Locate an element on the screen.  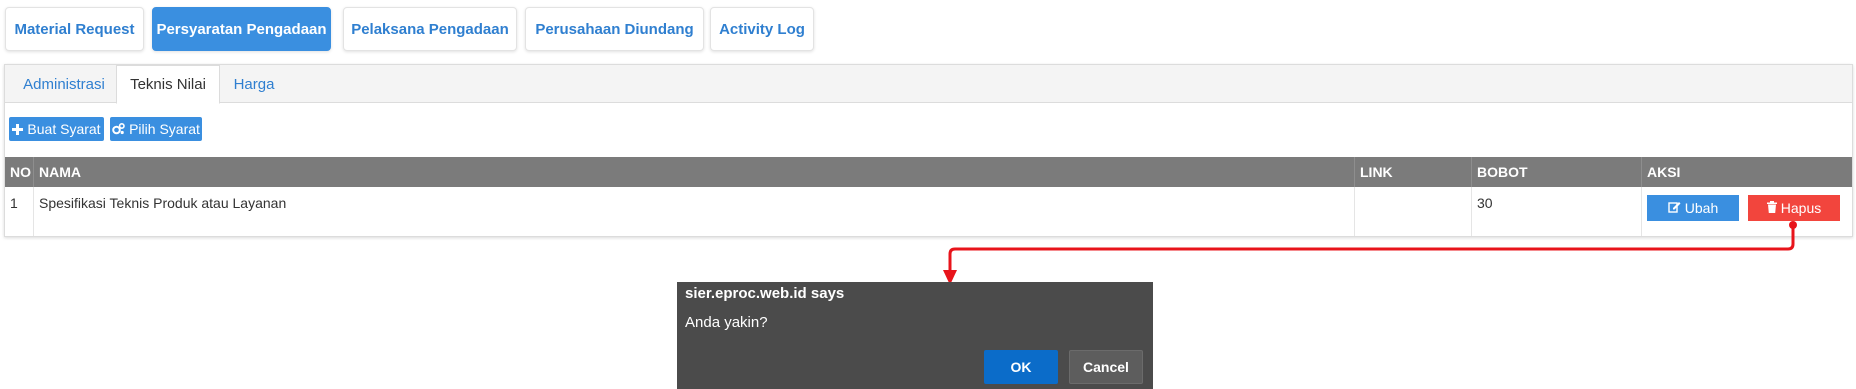
plus-icon is located at coordinates (18, 129).